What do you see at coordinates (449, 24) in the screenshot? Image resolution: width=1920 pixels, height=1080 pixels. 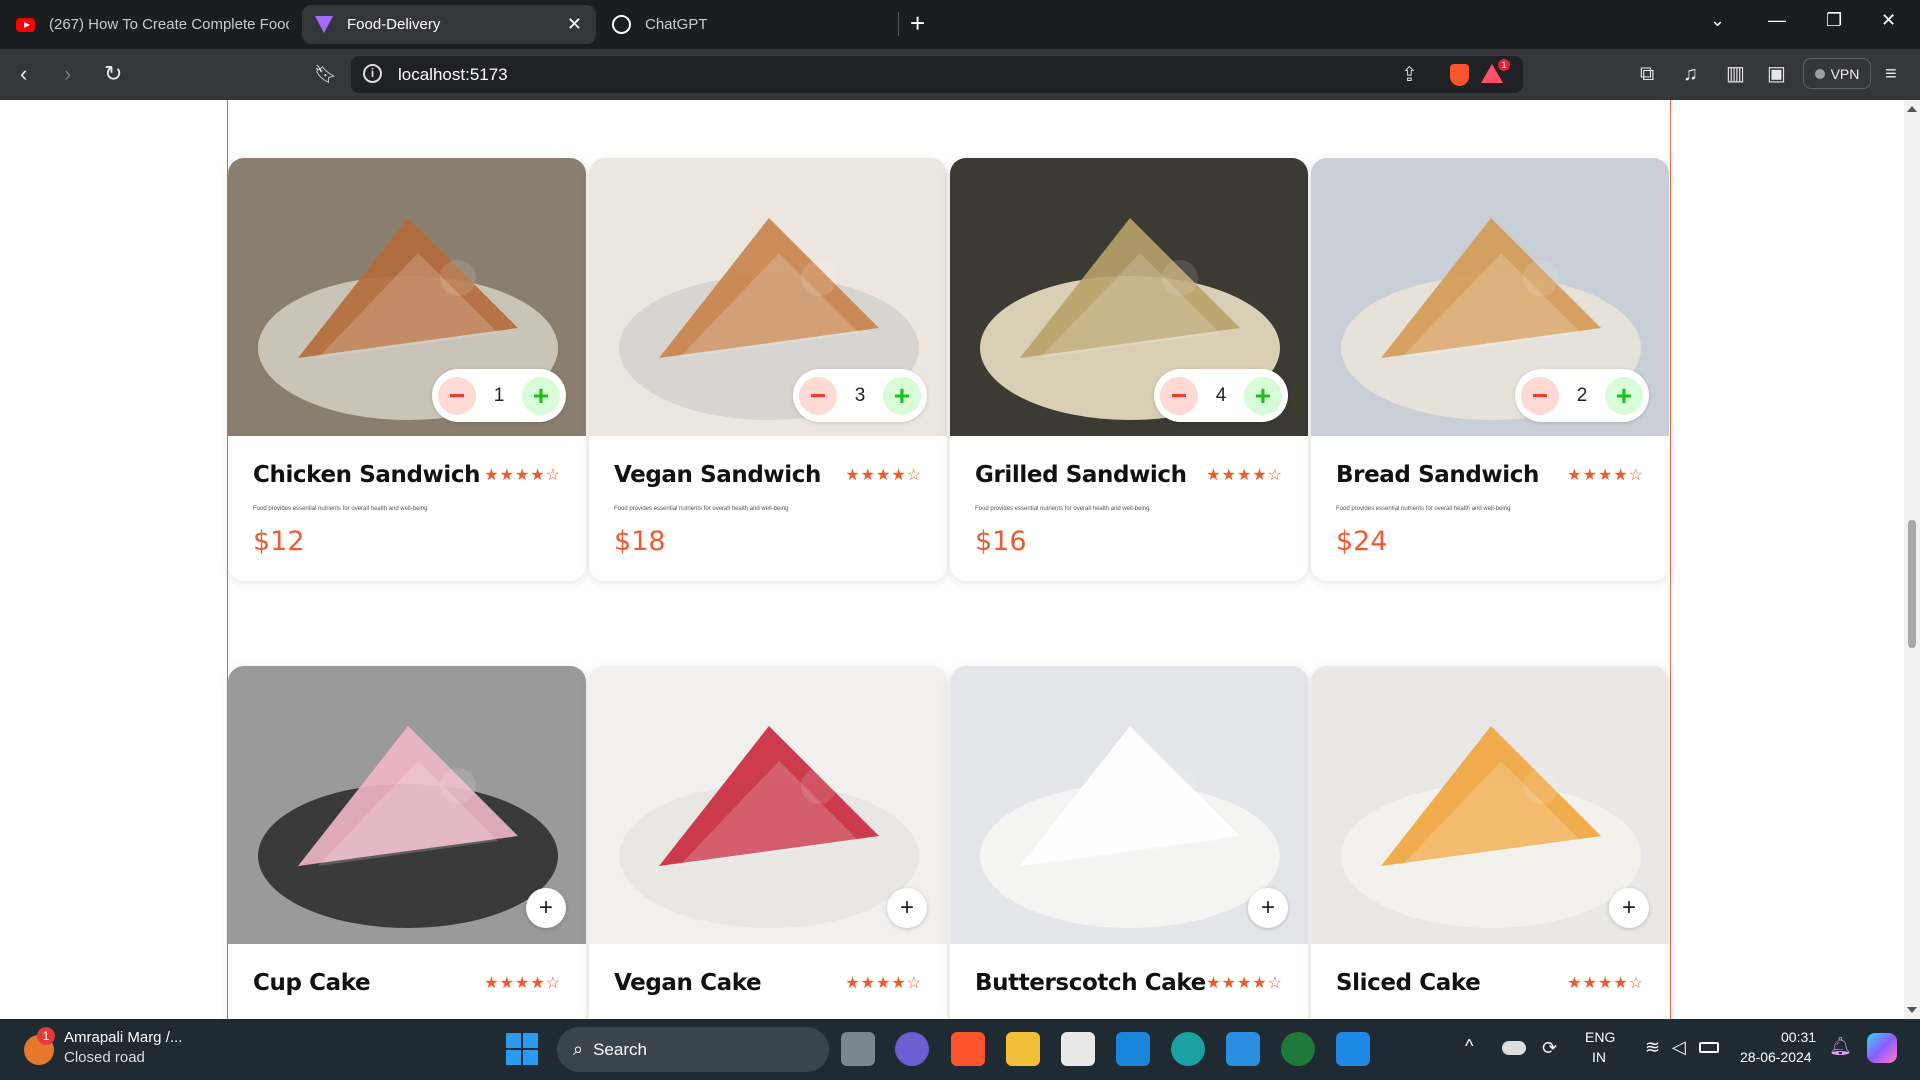 I see `tab-food-delivery: Food-Delivery ✕` at bounding box center [449, 24].